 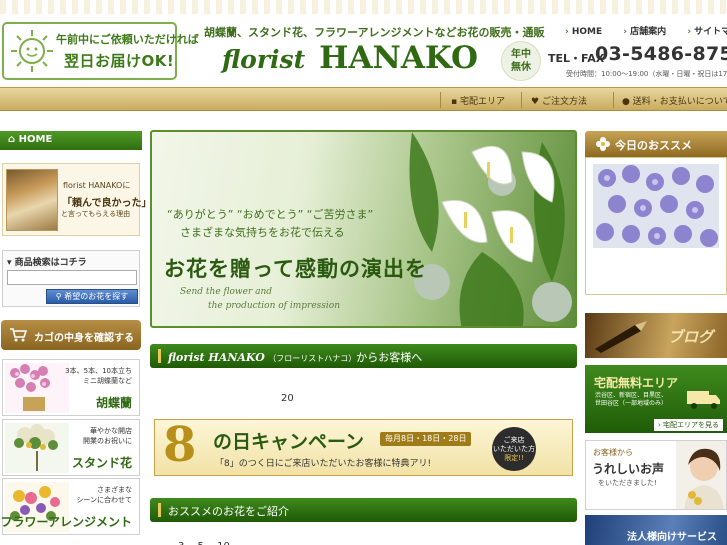 I want to click on nav-item-delivery-area: ▪ 宅配エリア, so click(x=478, y=100).